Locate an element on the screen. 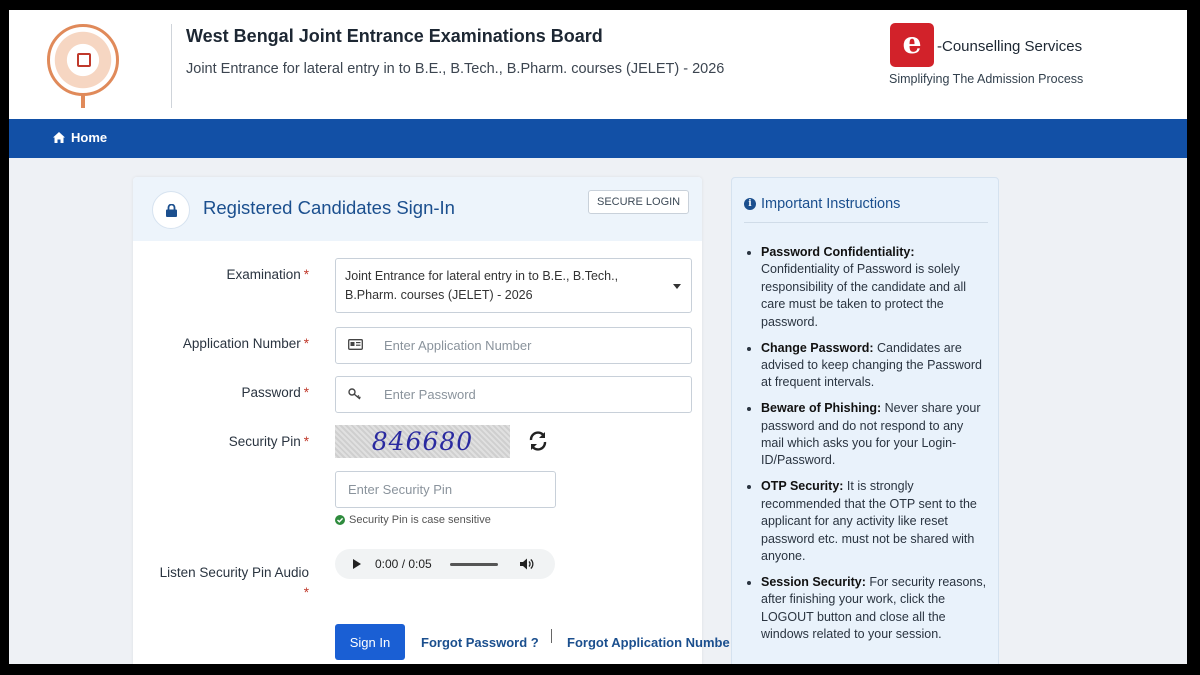  application-number-input: Enter Application Number is located at coordinates (513, 345).